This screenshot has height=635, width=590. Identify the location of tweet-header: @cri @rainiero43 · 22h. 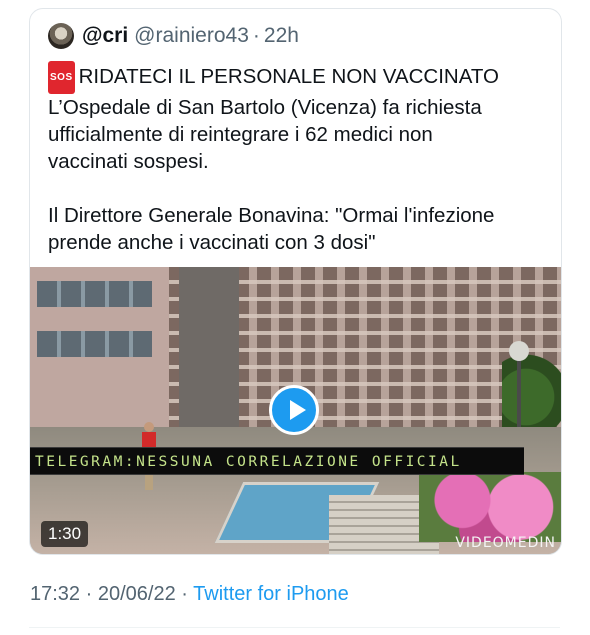
(173, 36).